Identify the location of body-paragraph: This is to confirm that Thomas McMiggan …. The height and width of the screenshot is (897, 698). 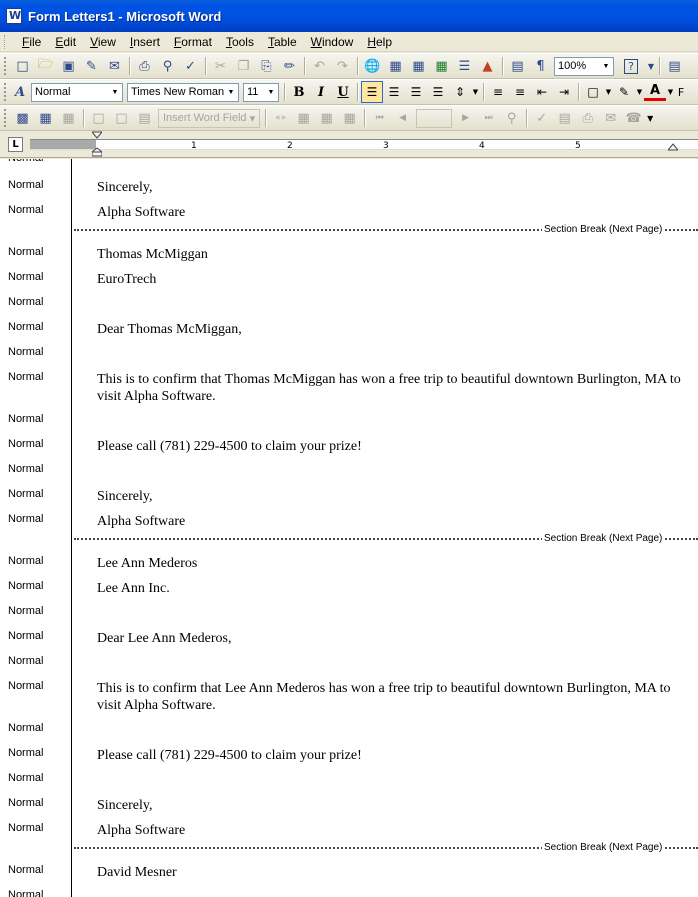
(392, 388).